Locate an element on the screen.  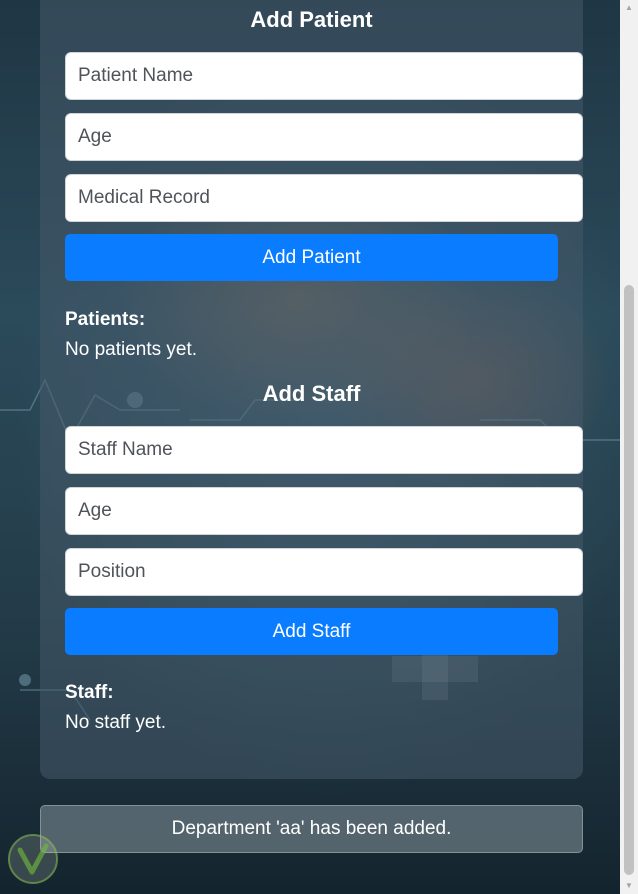
patient-age-input is located at coordinates (324, 137).